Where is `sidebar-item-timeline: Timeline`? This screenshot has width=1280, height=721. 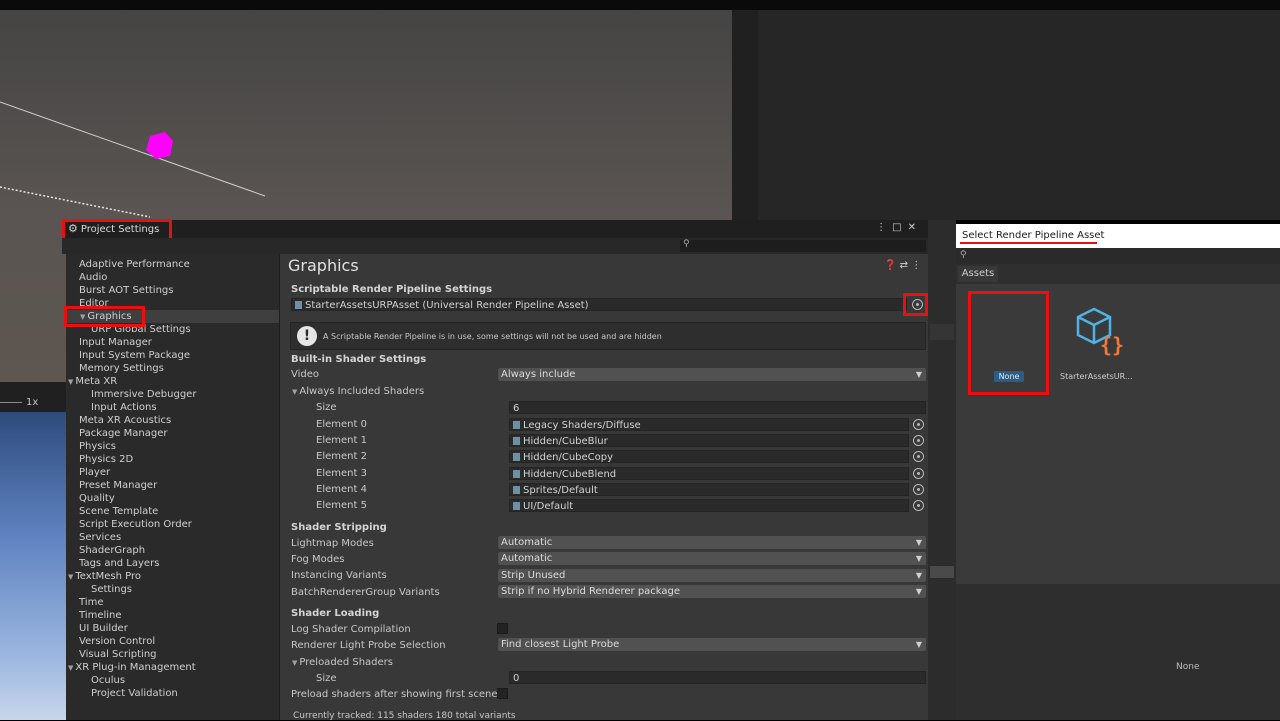
sidebar-item-timeline: Timeline is located at coordinates (100, 615).